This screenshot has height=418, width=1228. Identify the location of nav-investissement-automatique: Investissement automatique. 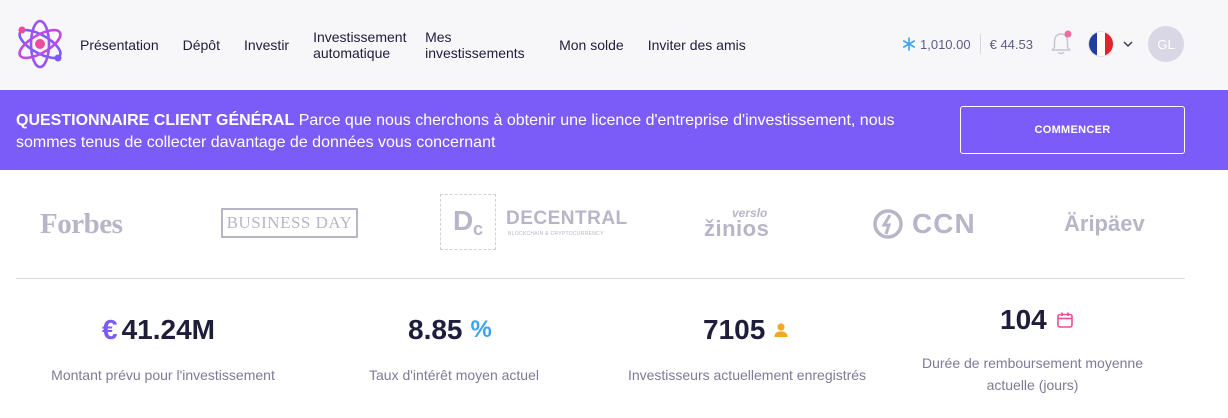
(359, 45).